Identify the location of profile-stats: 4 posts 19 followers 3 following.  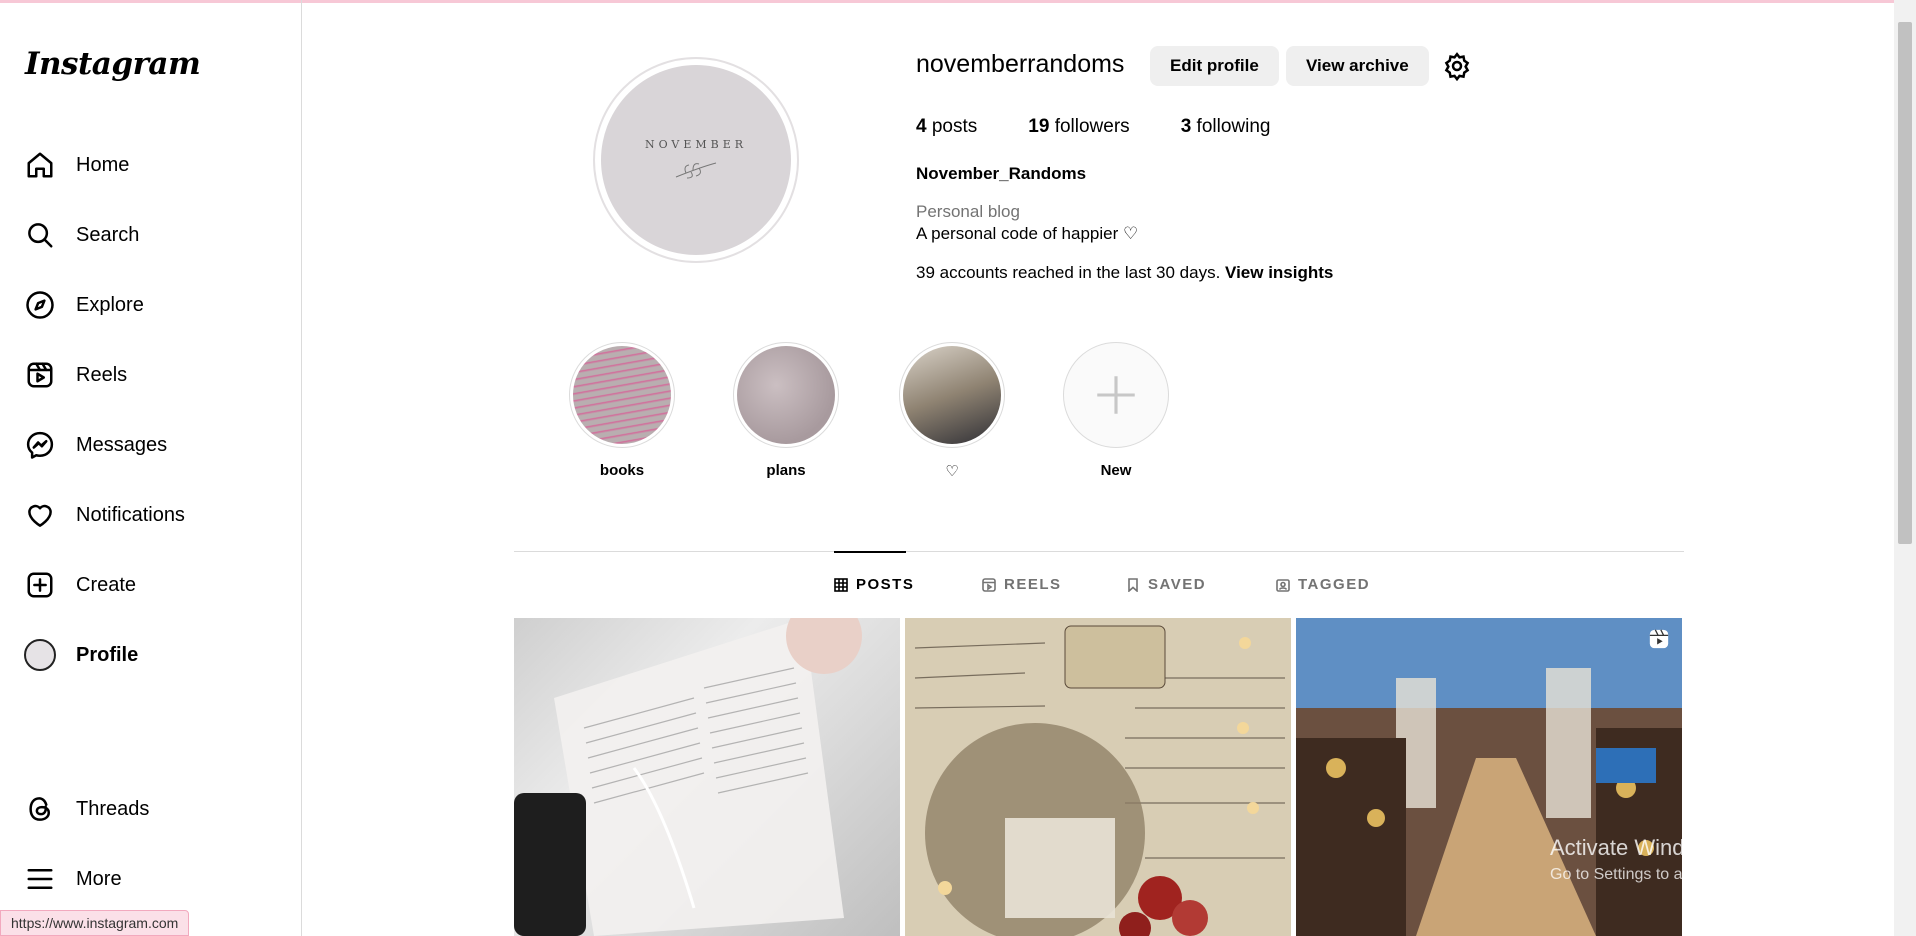
(1118, 127).